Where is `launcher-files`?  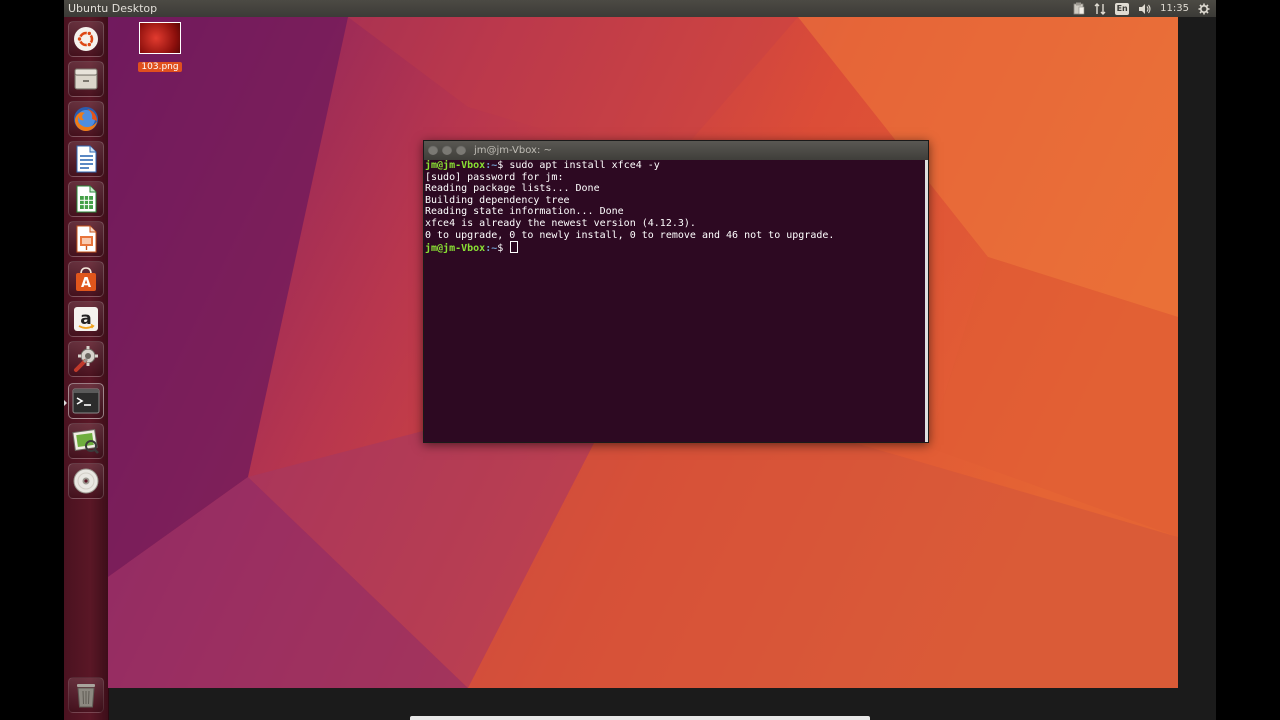 launcher-files is located at coordinates (86, 79).